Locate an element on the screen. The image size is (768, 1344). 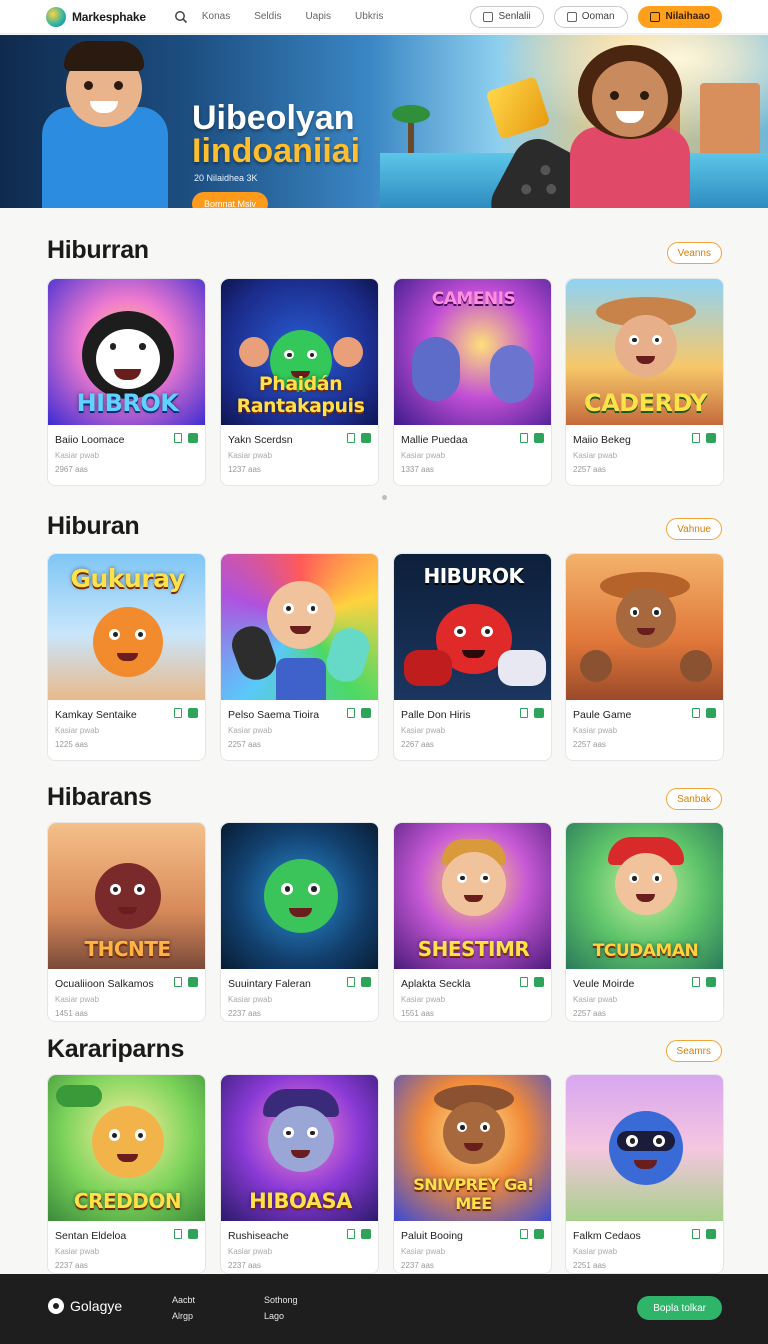
game-plays: 1551 aas is located at coordinates (417, 1013).